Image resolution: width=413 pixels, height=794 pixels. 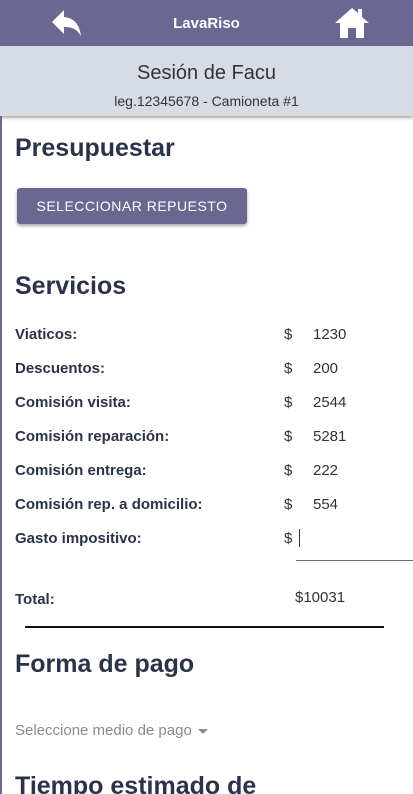 I want to click on service-label: Comisión rep. a domicilio:, so click(x=109, y=504).